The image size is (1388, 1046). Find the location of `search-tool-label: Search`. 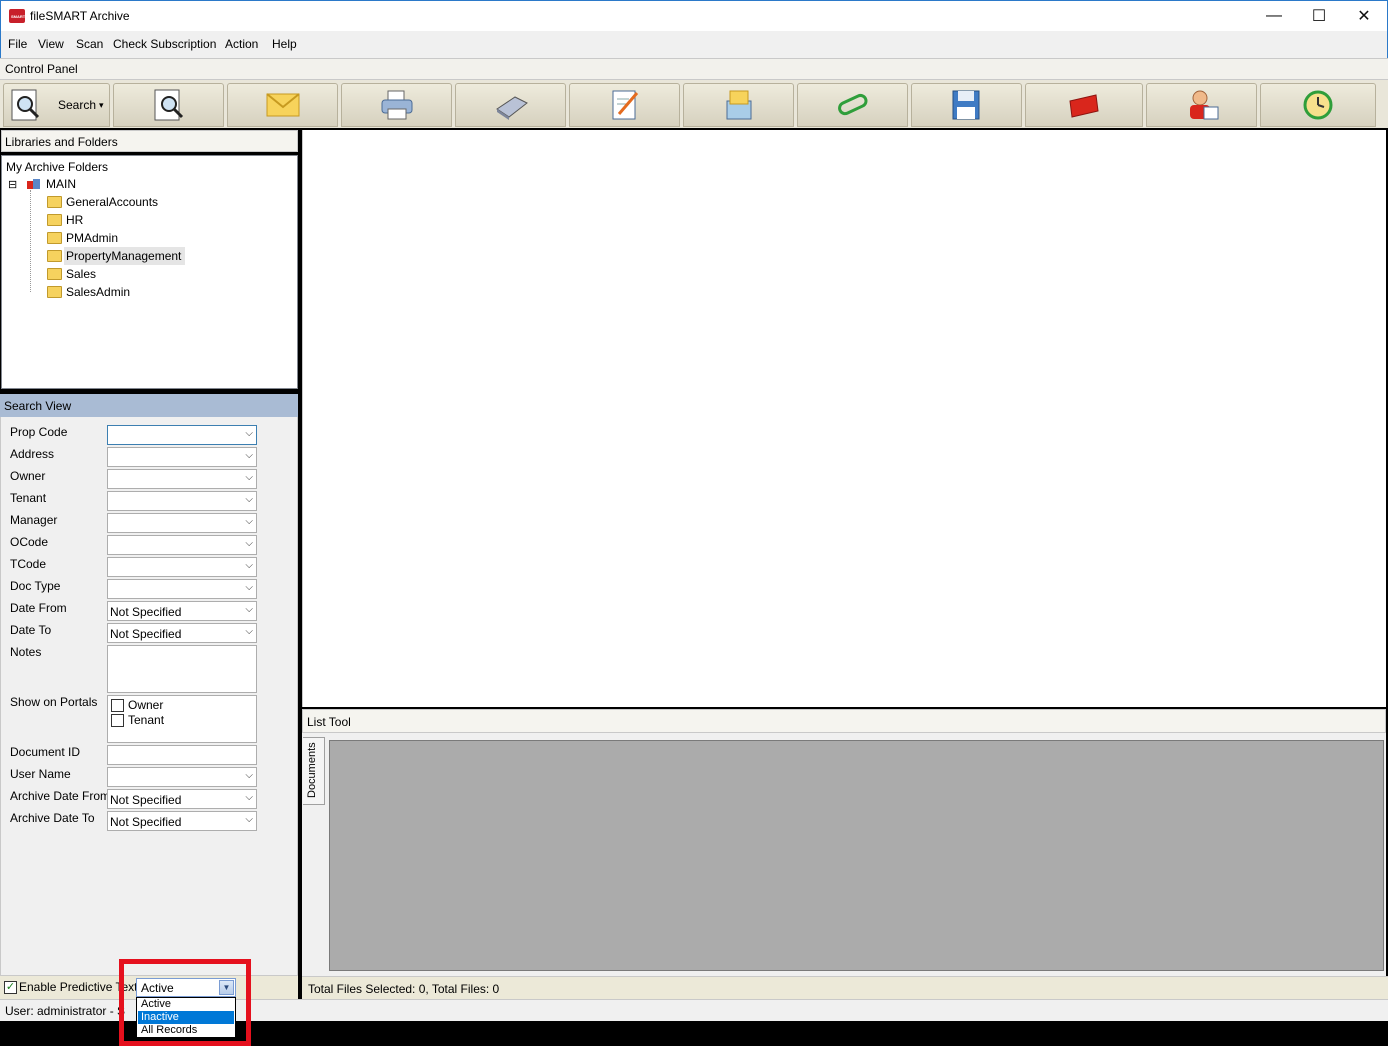

search-tool-label: Search is located at coordinates (77, 105).